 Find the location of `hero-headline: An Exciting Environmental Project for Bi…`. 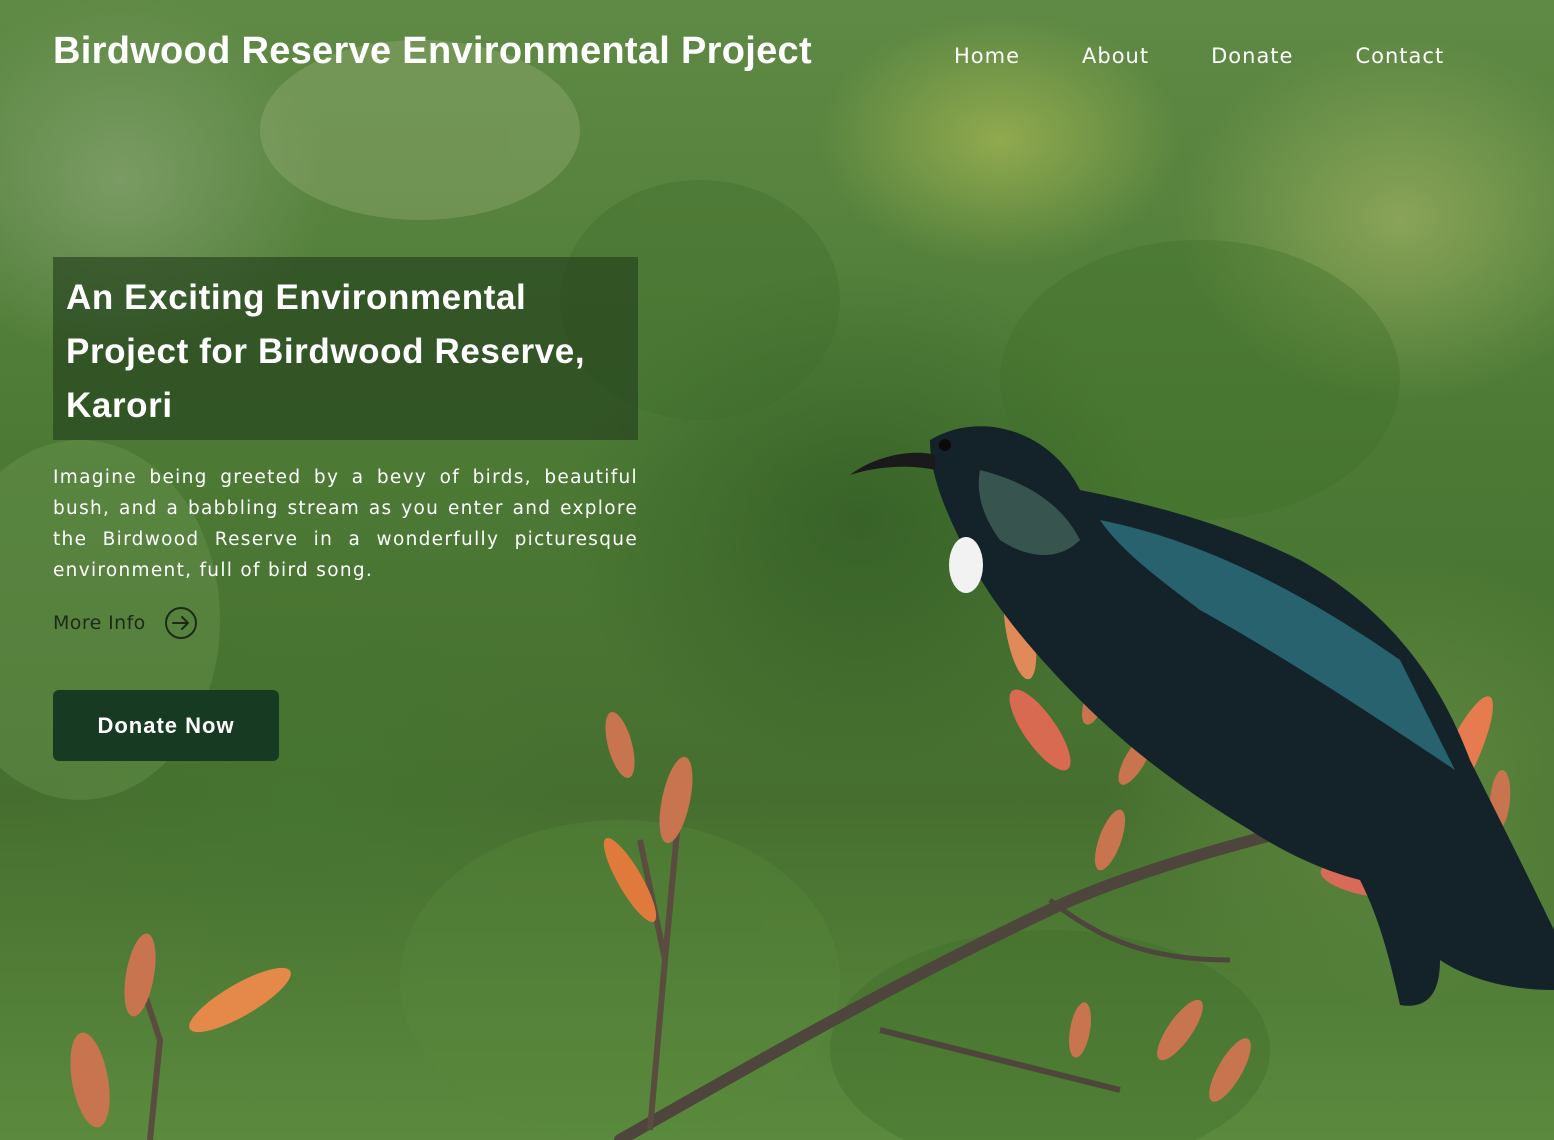

hero-headline: An Exciting Environmental Project for Bi… is located at coordinates (326, 351).